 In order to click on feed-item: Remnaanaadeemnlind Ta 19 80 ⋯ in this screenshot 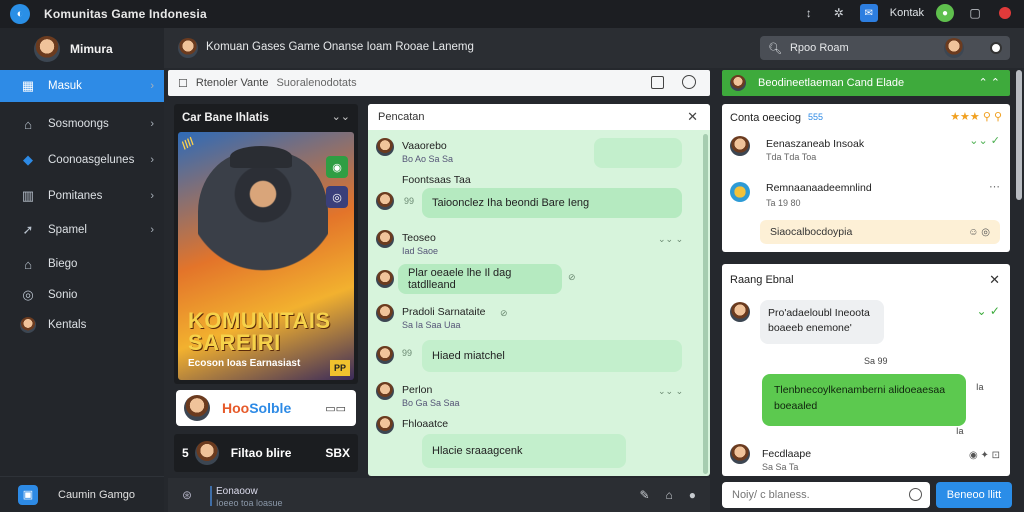, I will do `click(866, 195)`.